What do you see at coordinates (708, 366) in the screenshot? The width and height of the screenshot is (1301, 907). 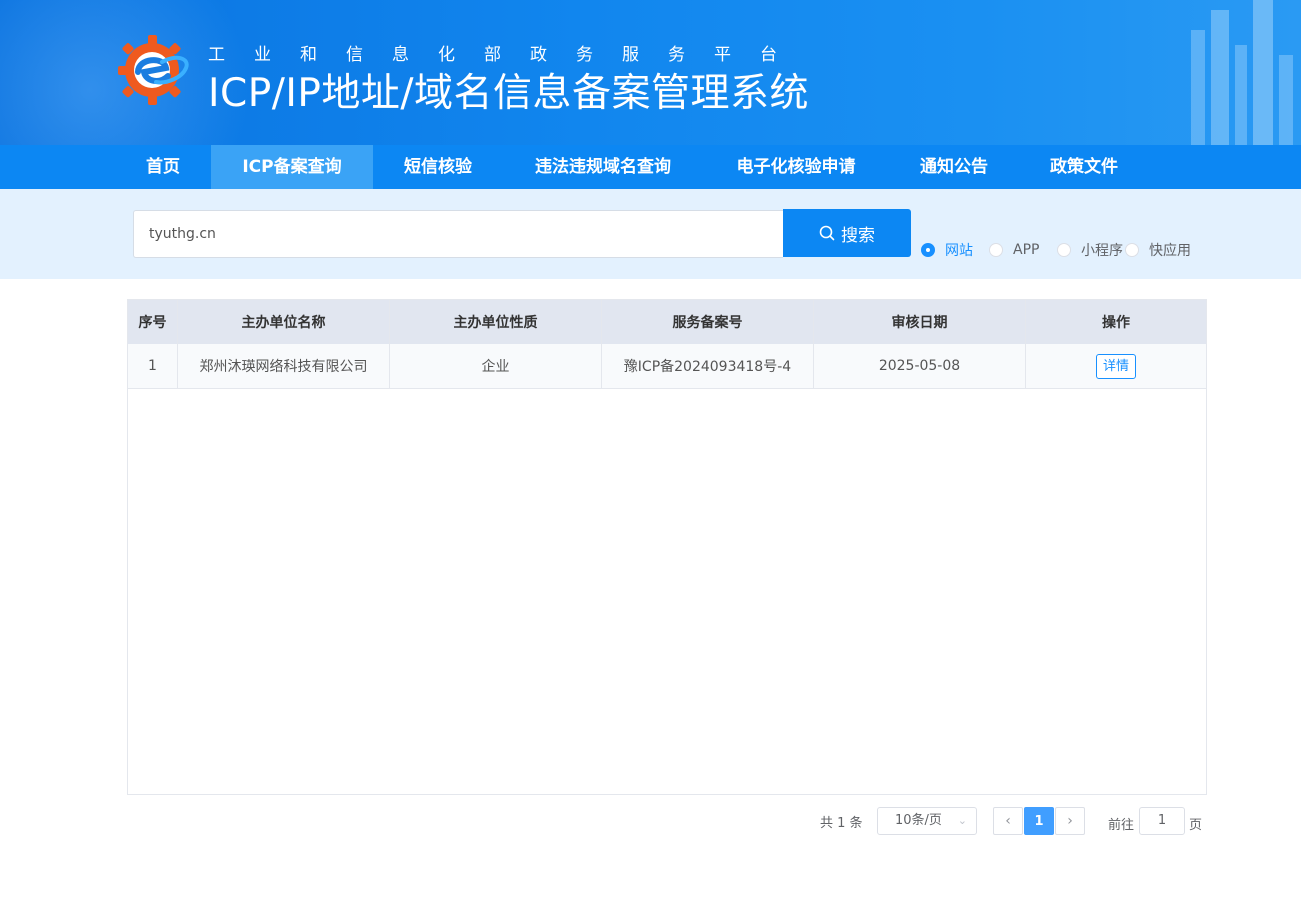 I see `cell-record-no: 豫ICP备2024093418号-4` at bounding box center [708, 366].